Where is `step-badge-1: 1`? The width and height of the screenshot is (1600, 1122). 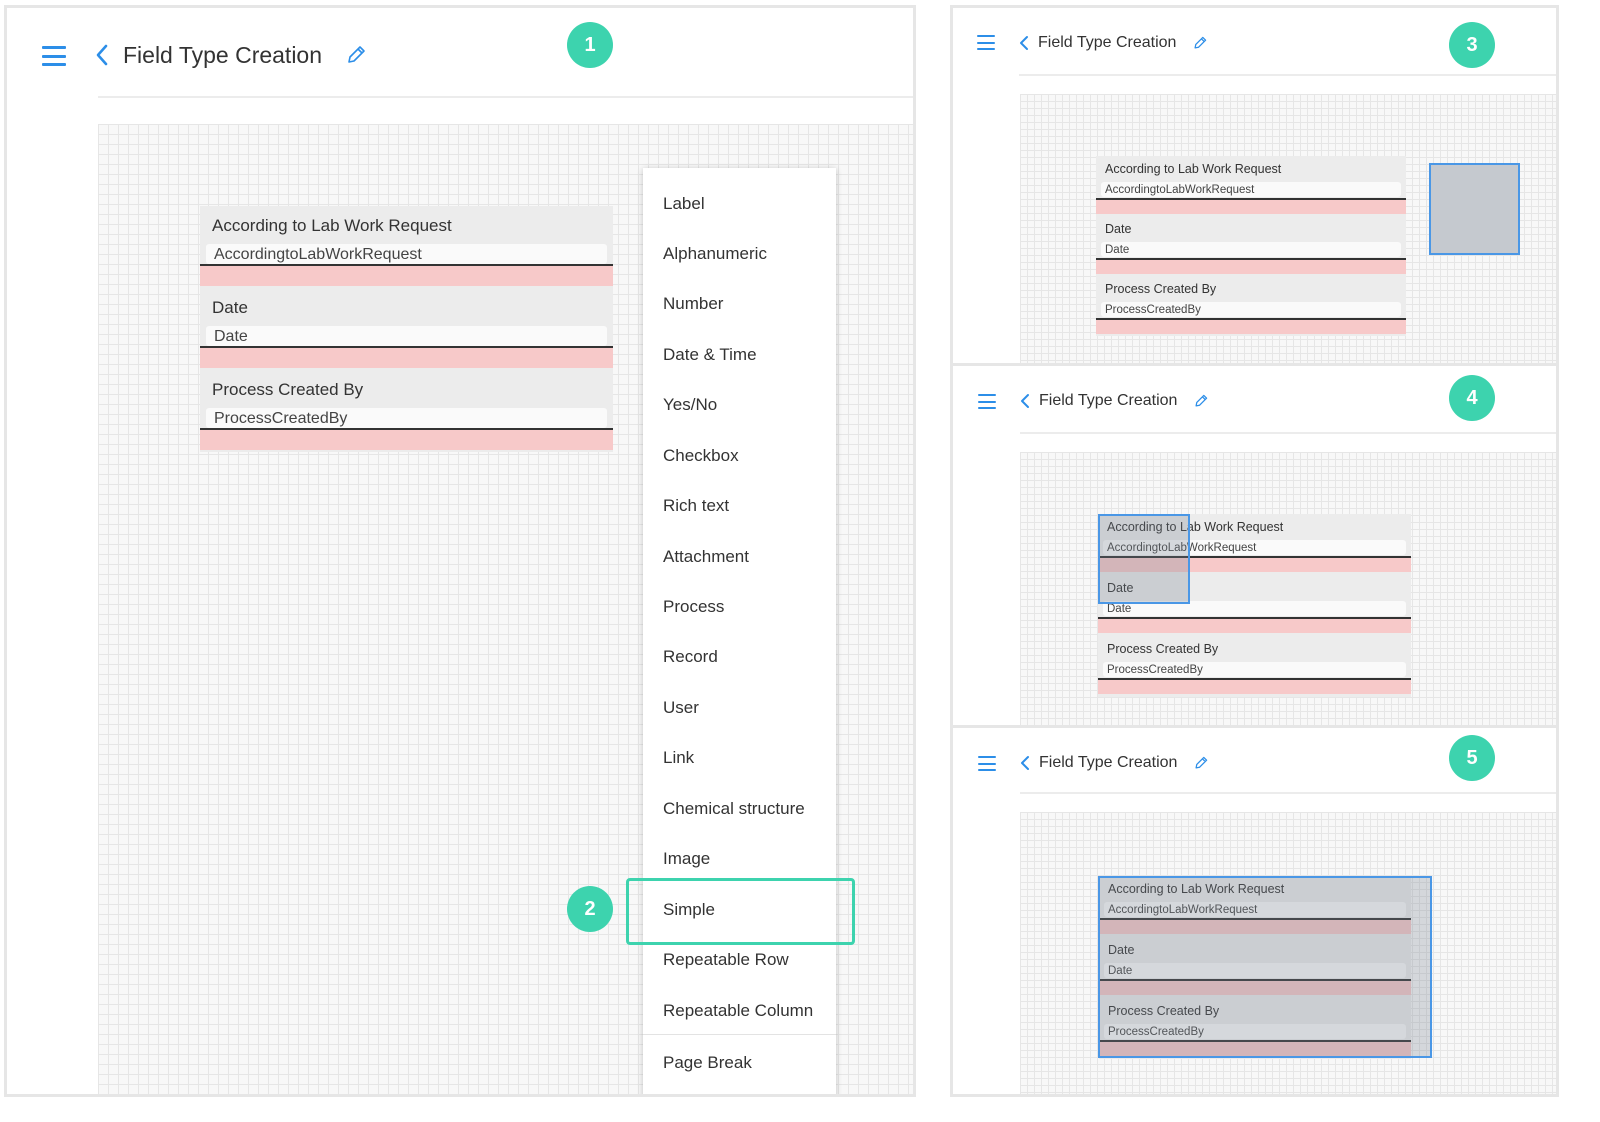
step-badge-1: 1 is located at coordinates (590, 45).